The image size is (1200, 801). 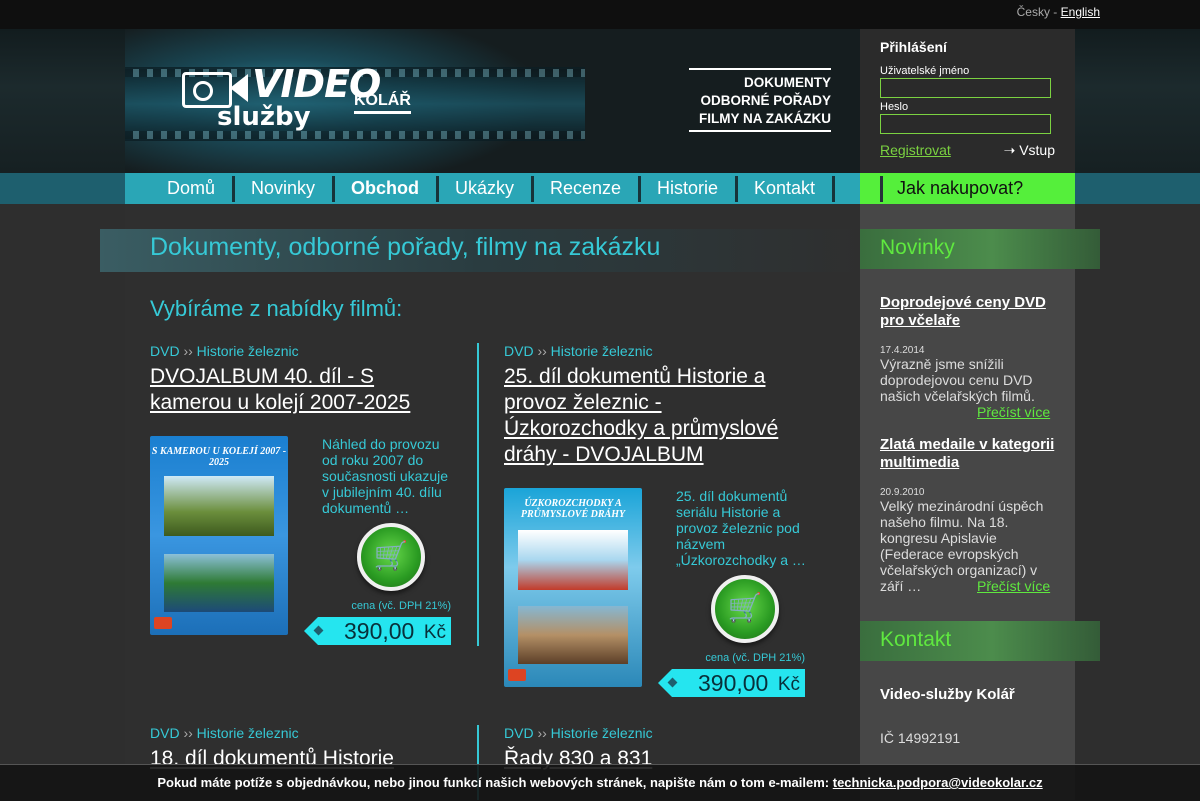 I want to click on logo-sluzby-text: služby, so click(x=264, y=117).